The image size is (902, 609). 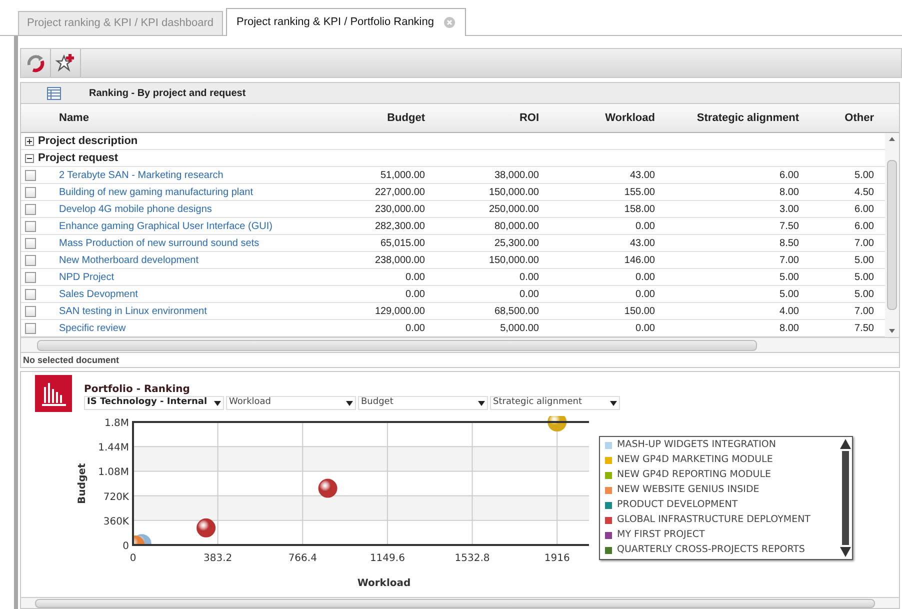 I want to click on refresh-icon, so click(x=35, y=63).